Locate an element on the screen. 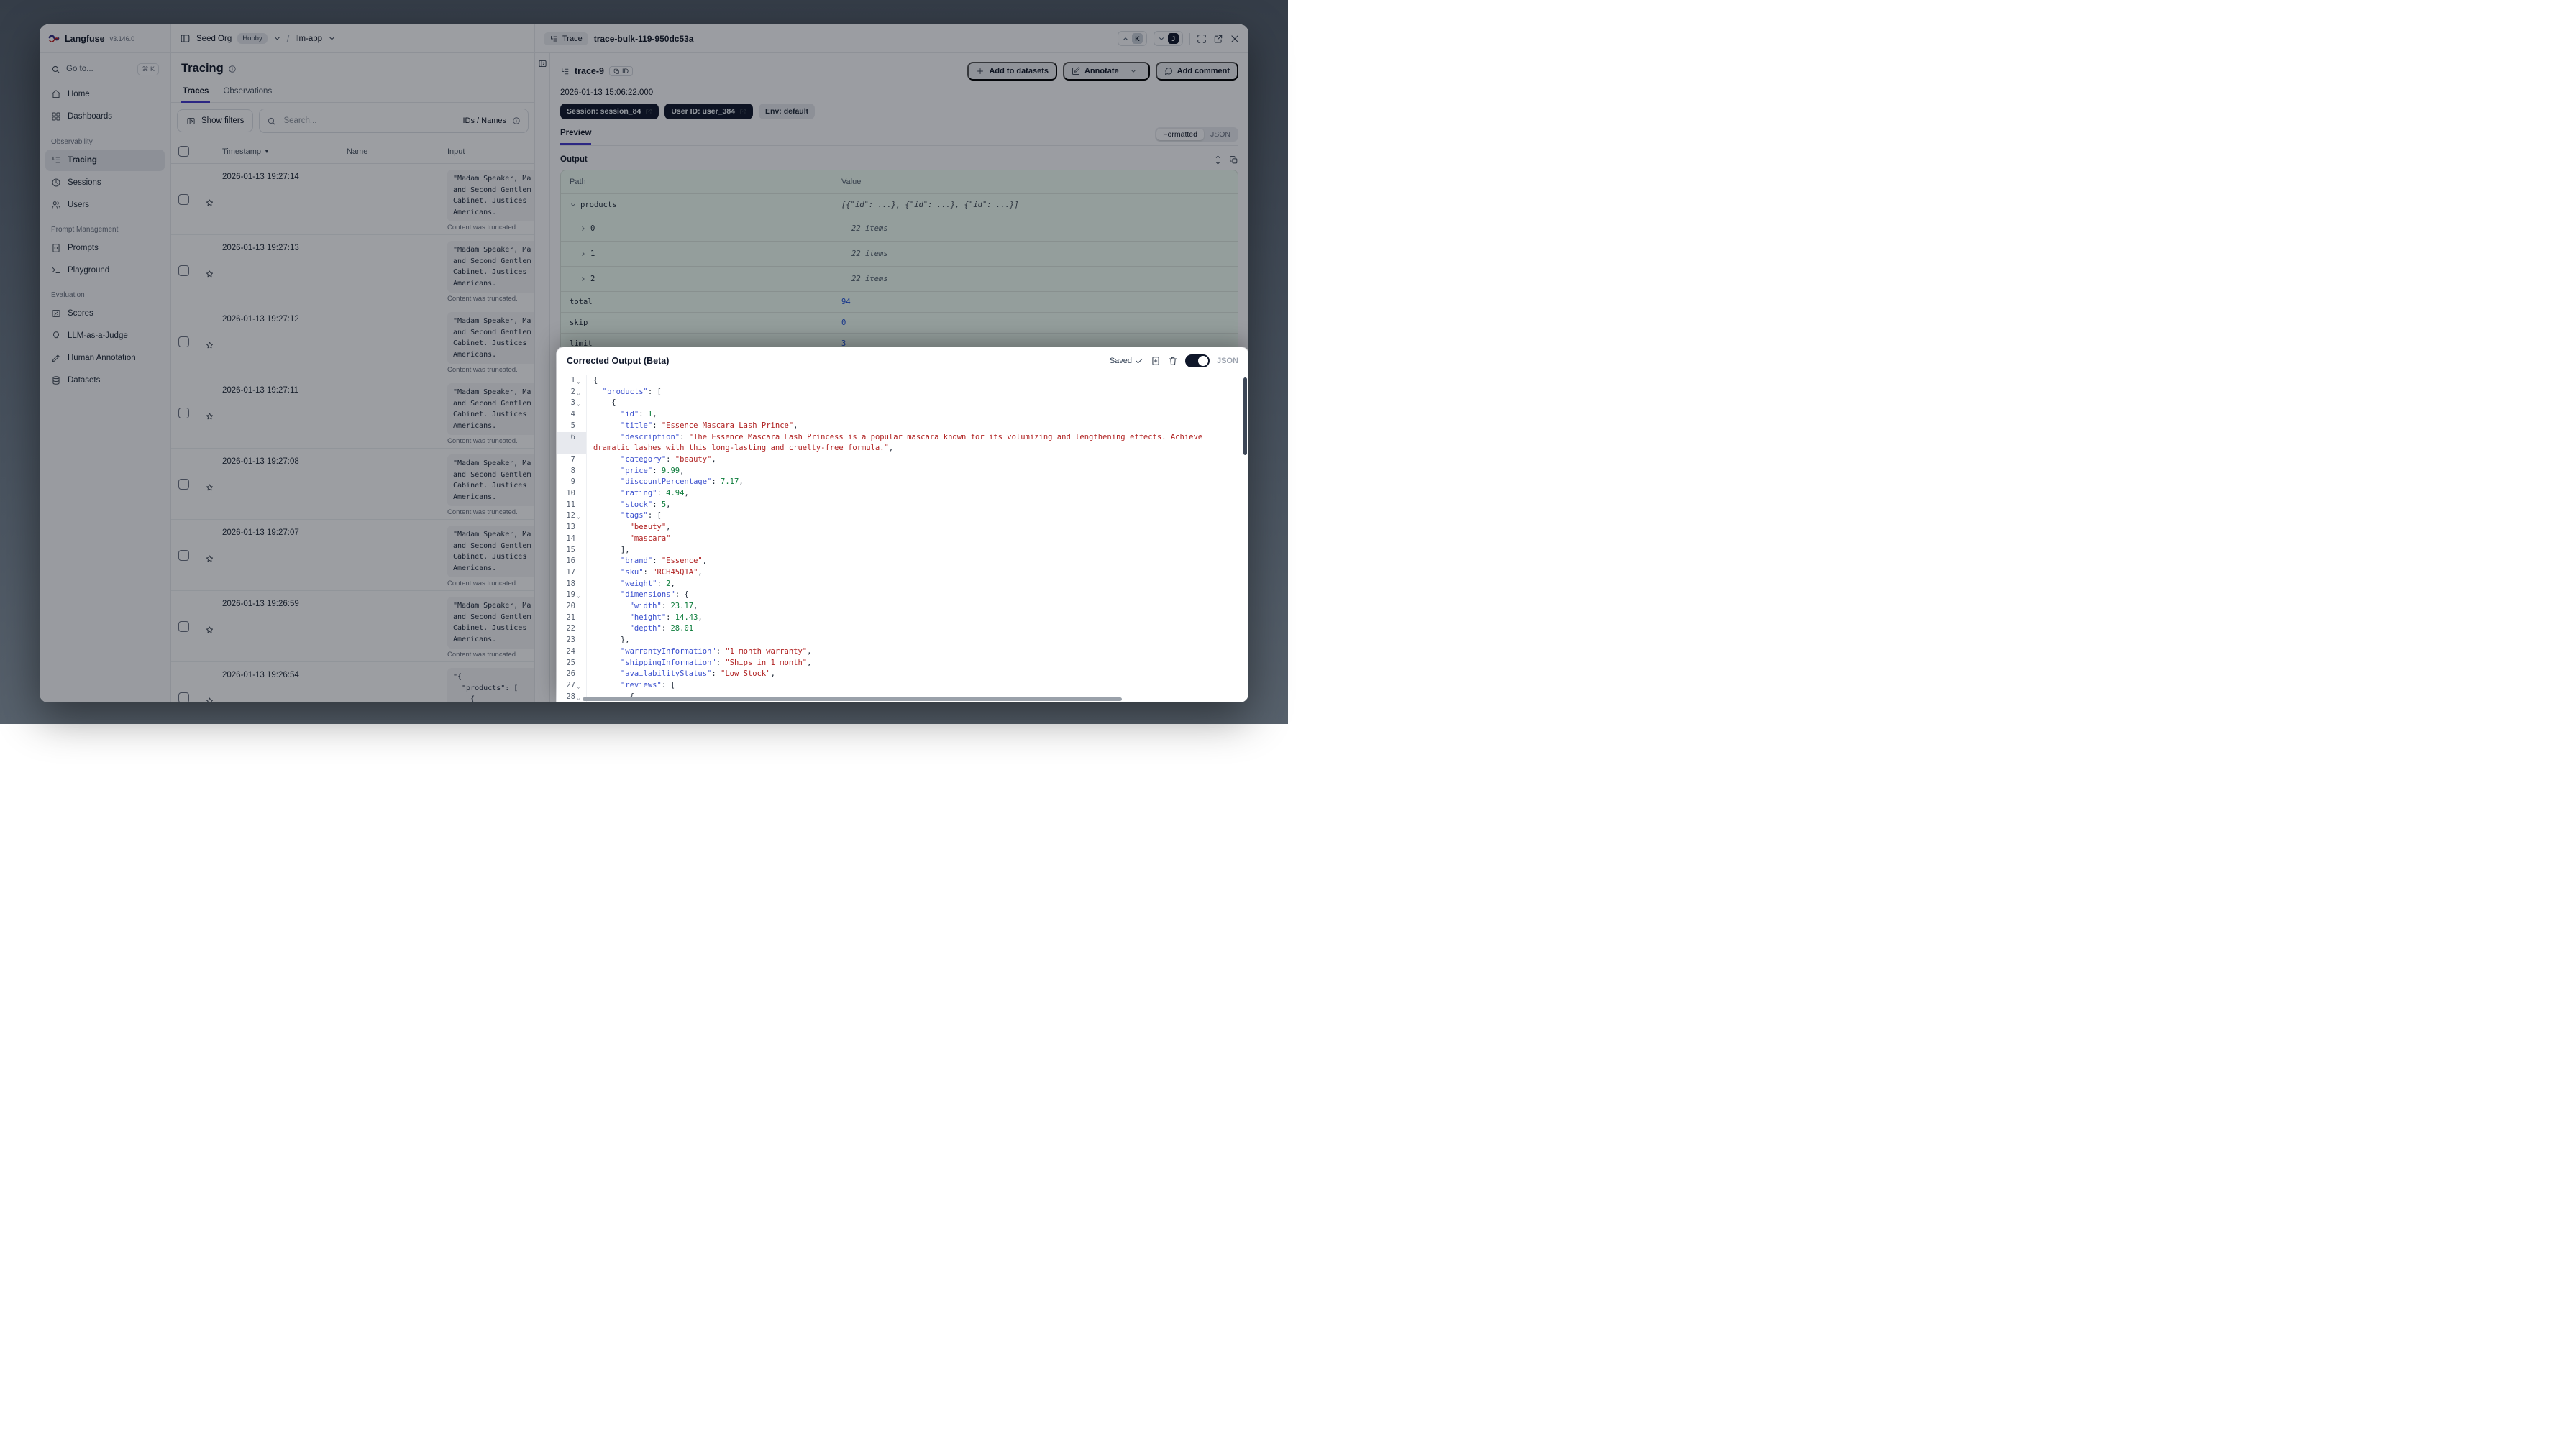 This screenshot has height=1448, width=2576. token-k: "tags" is located at coordinates (634, 516).